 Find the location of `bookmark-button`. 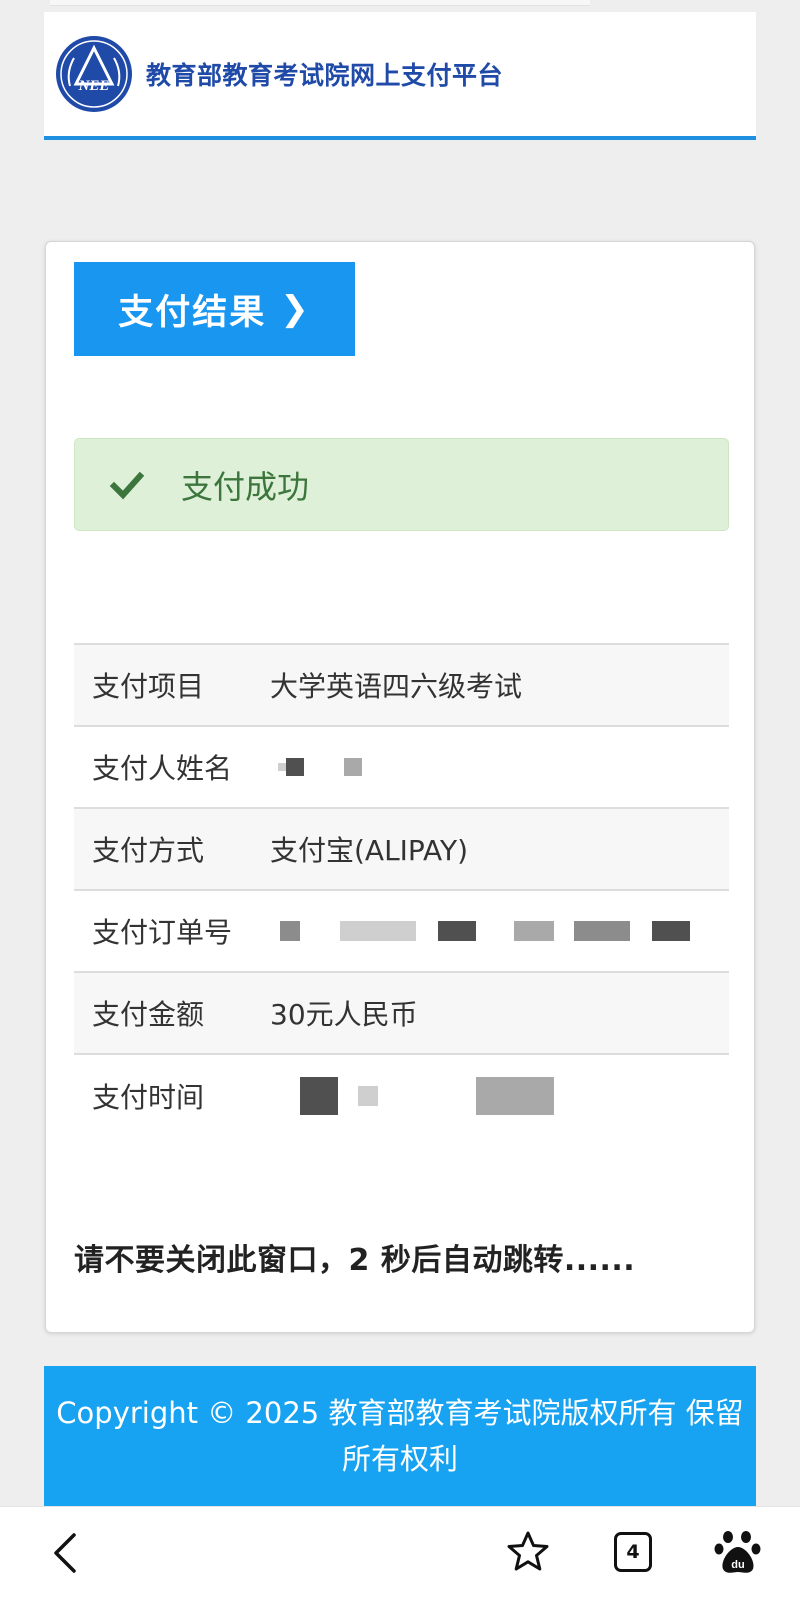

bookmark-button is located at coordinates (528, 1551).